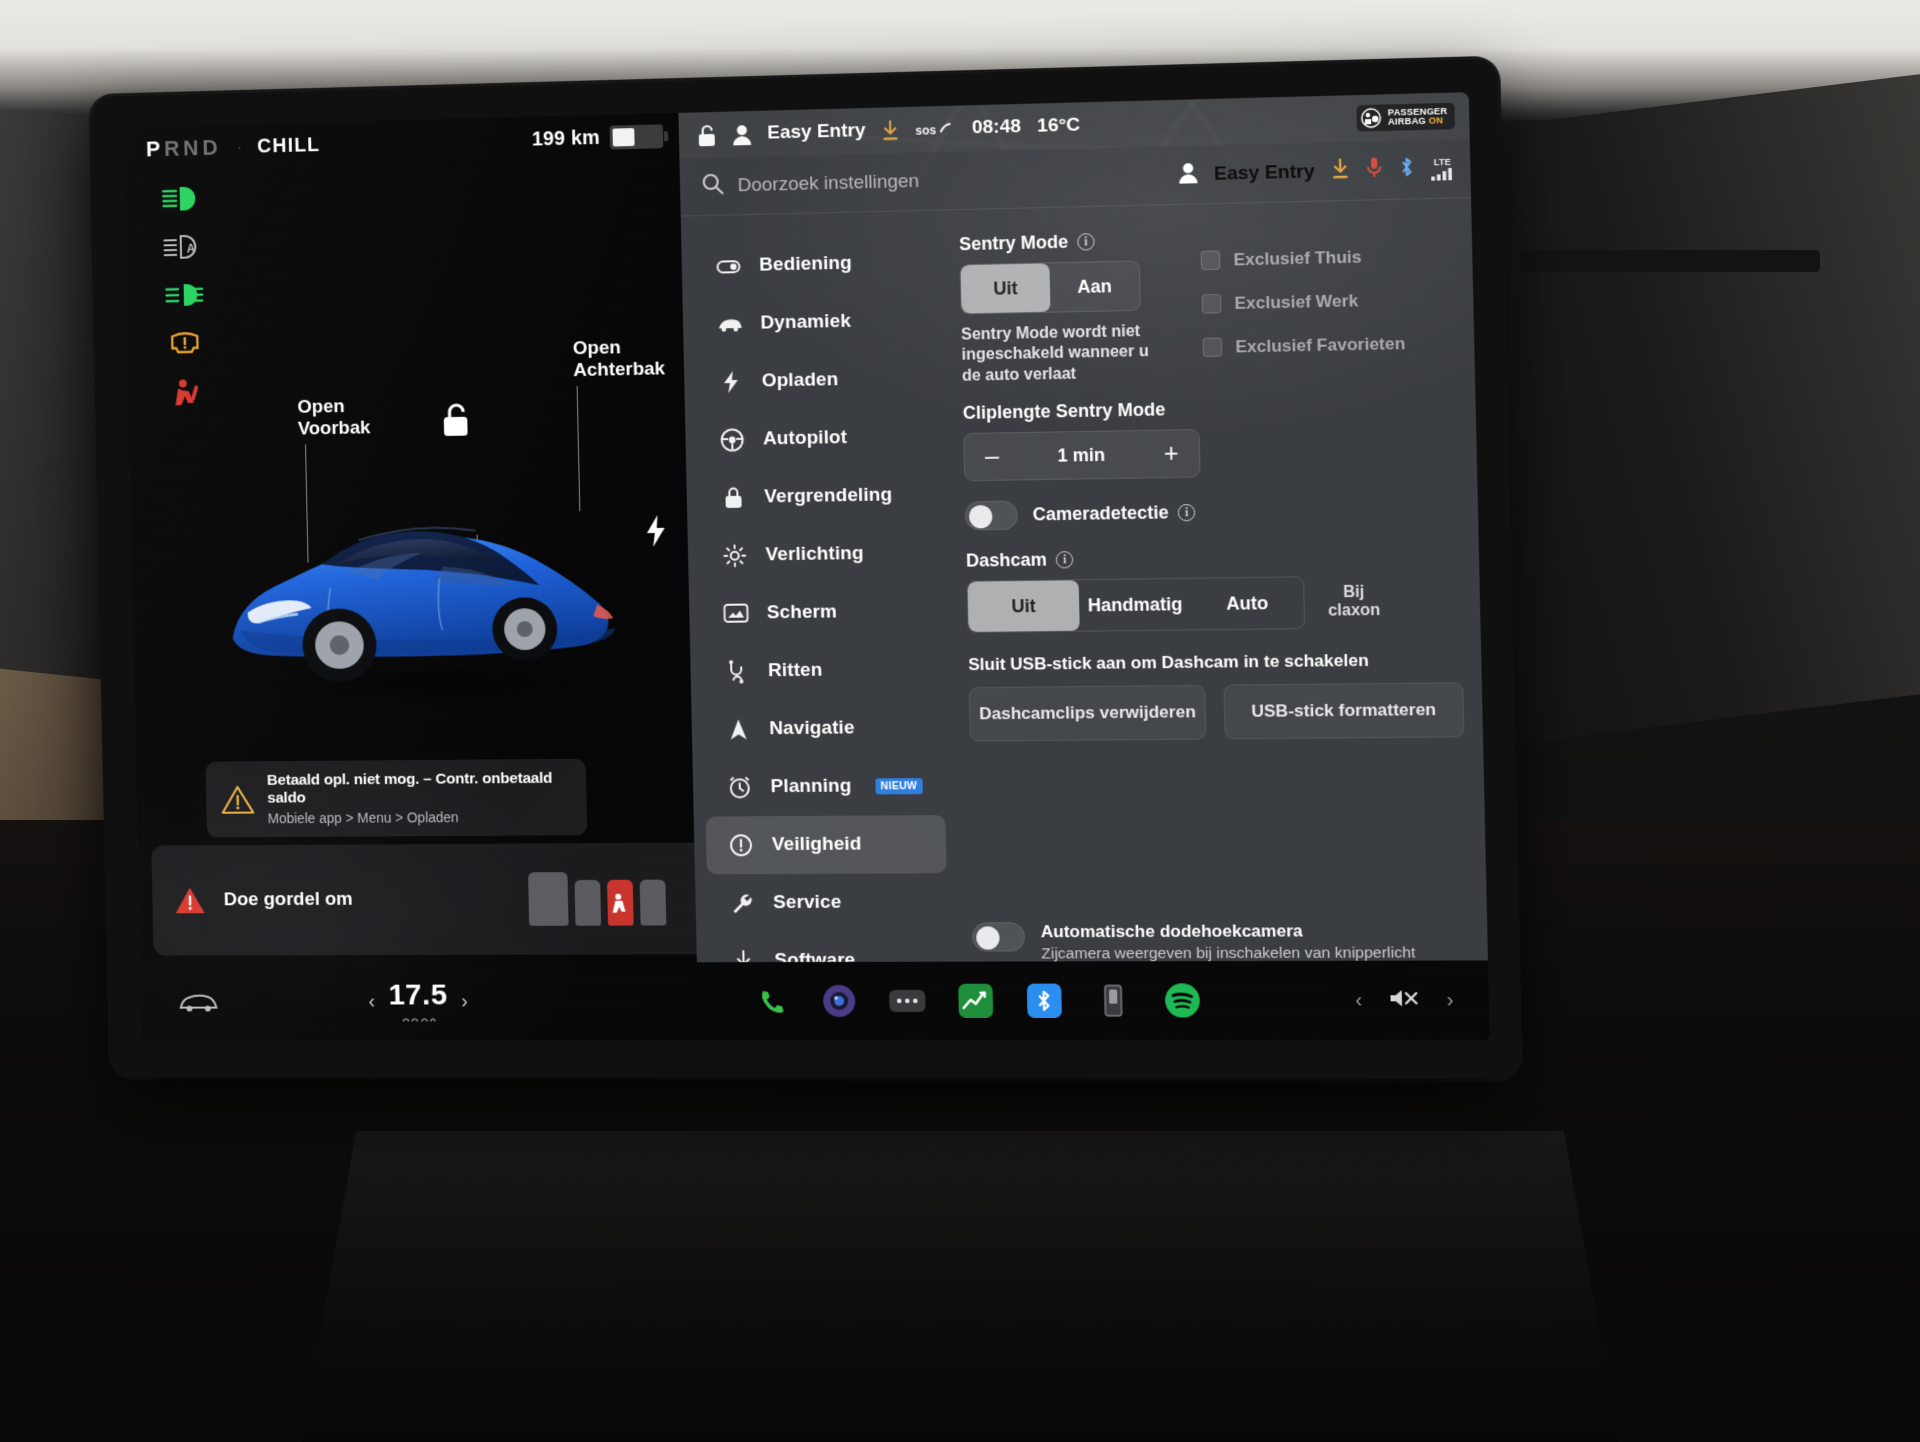 The image size is (1920, 1442). Describe the element at coordinates (636, 136) in the screenshot. I see `battery-indicator` at that location.